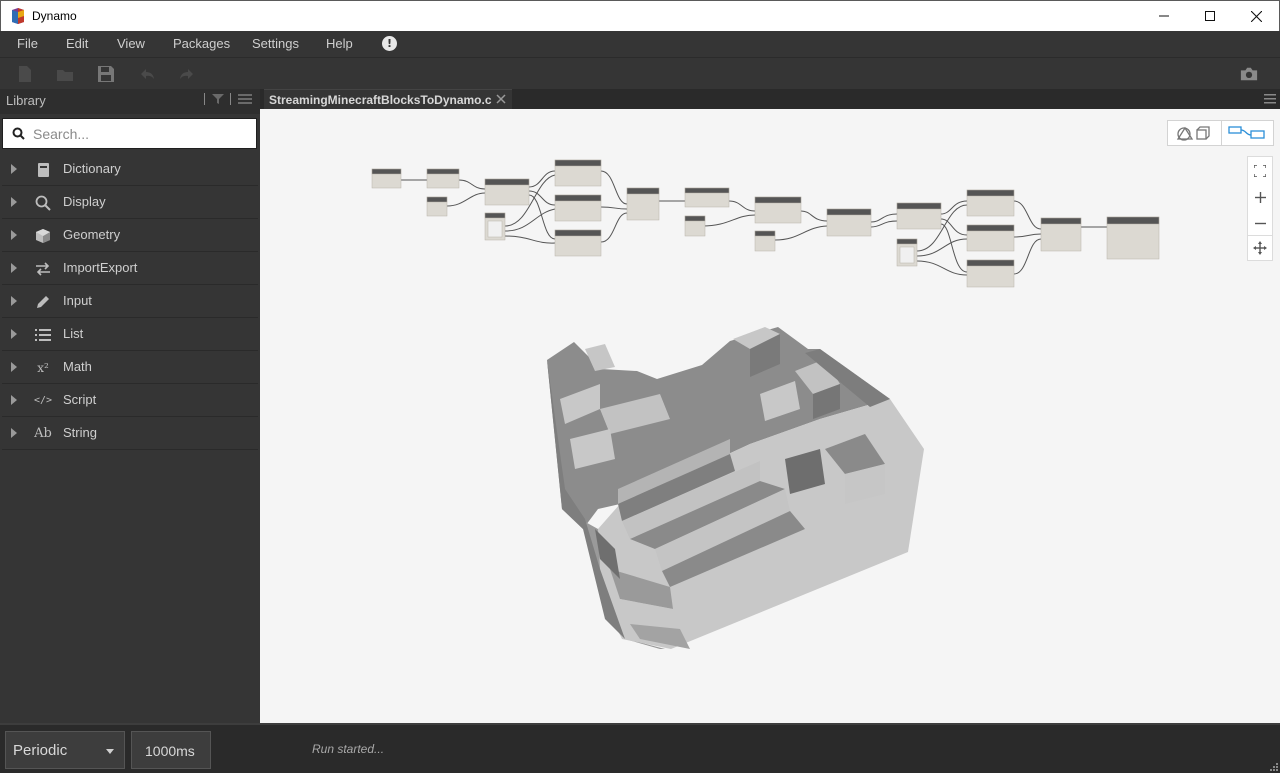 Image resolution: width=1280 pixels, height=773 pixels. I want to click on zoom-out-icon, so click(1260, 223).